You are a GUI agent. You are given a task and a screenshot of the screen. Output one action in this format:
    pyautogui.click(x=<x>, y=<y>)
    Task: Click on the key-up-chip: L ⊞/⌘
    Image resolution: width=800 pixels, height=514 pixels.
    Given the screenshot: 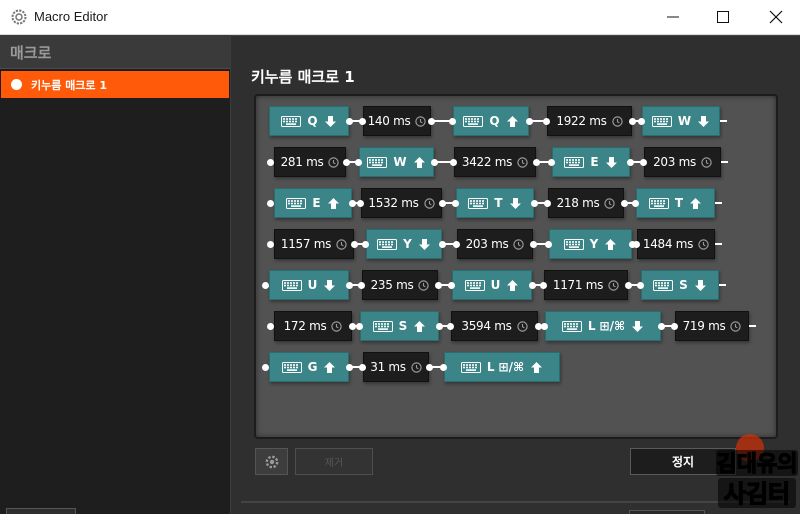 What is the action you would take?
    pyautogui.click(x=502, y=367)
    